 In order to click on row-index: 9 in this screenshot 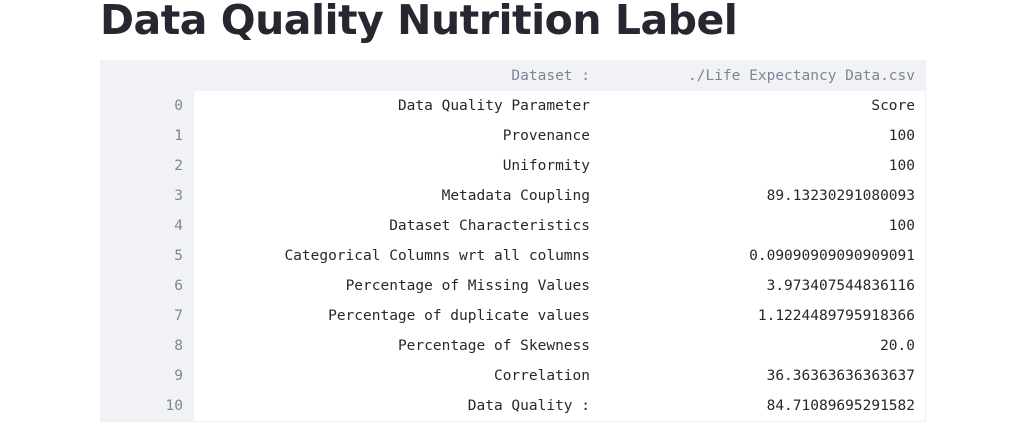, I will do `click(147, 376)`.